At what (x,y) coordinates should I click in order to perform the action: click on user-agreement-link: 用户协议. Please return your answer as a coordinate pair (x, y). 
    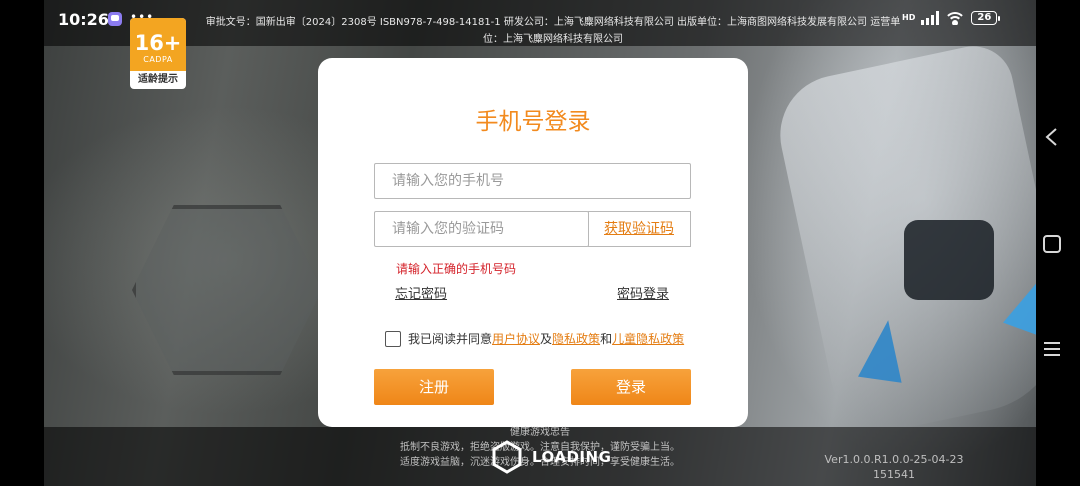
    Looking at the image, I should click on (516, 338).